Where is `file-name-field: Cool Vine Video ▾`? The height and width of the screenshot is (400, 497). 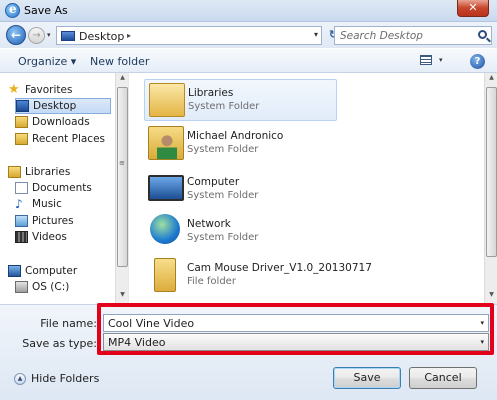
file-name-field: Cool Vine Video ▾ is located at coordinates (296, 323).